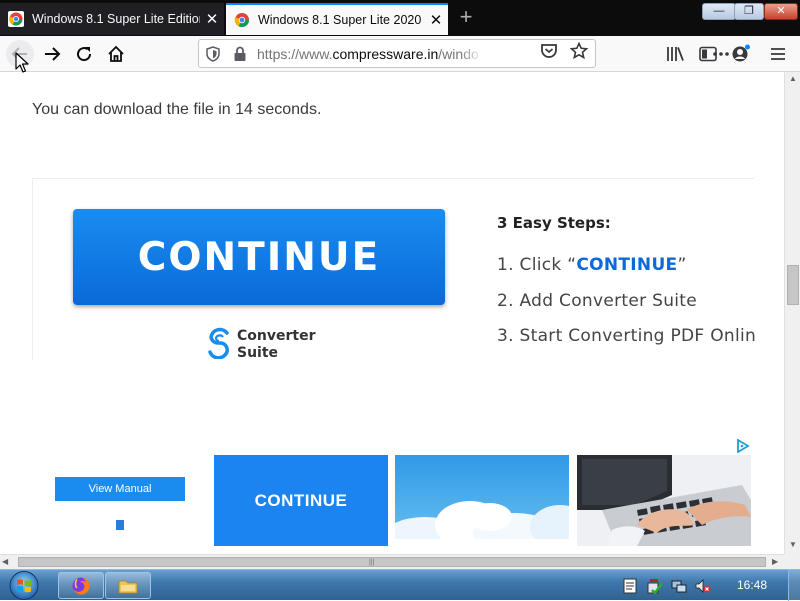 This screenshot has width=800, height=601. I want to click on continue-banner-button: CONTINUE, so click(301, 500).